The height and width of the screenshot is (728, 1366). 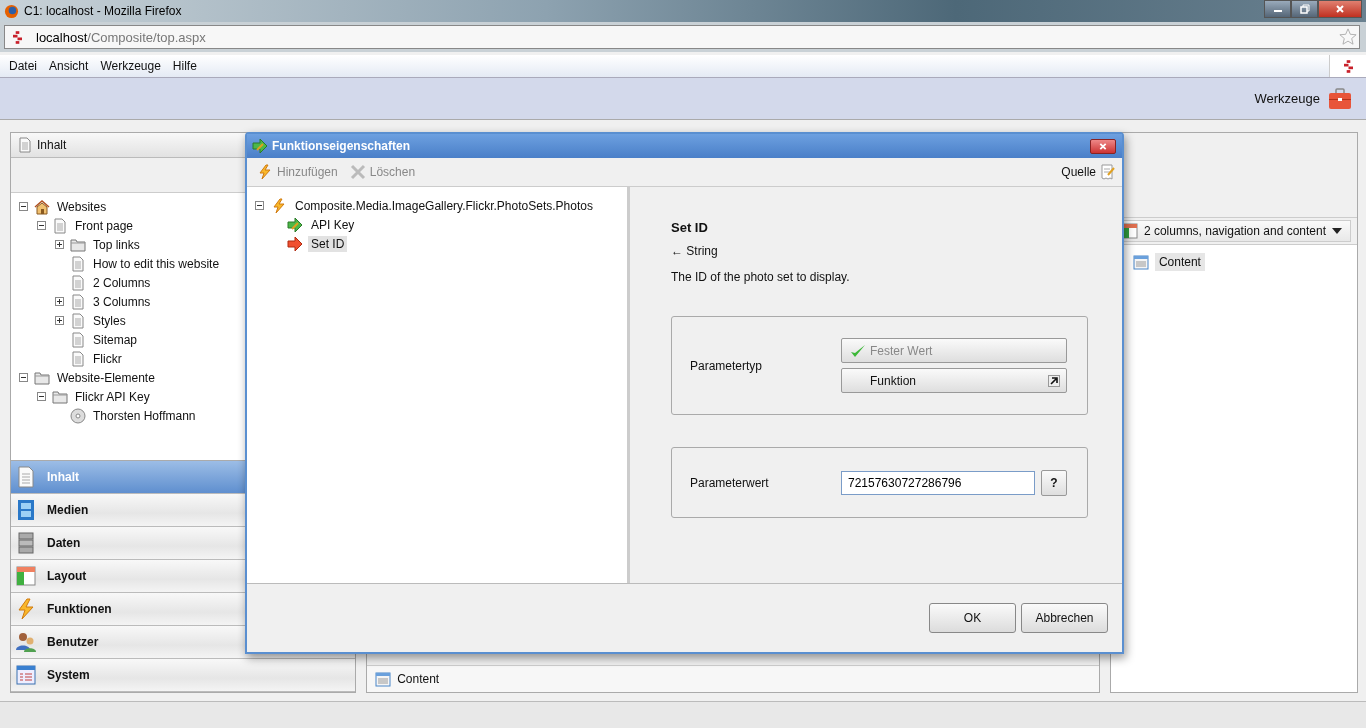 I want to click on minimize-button, so click(x=1277, y=9).